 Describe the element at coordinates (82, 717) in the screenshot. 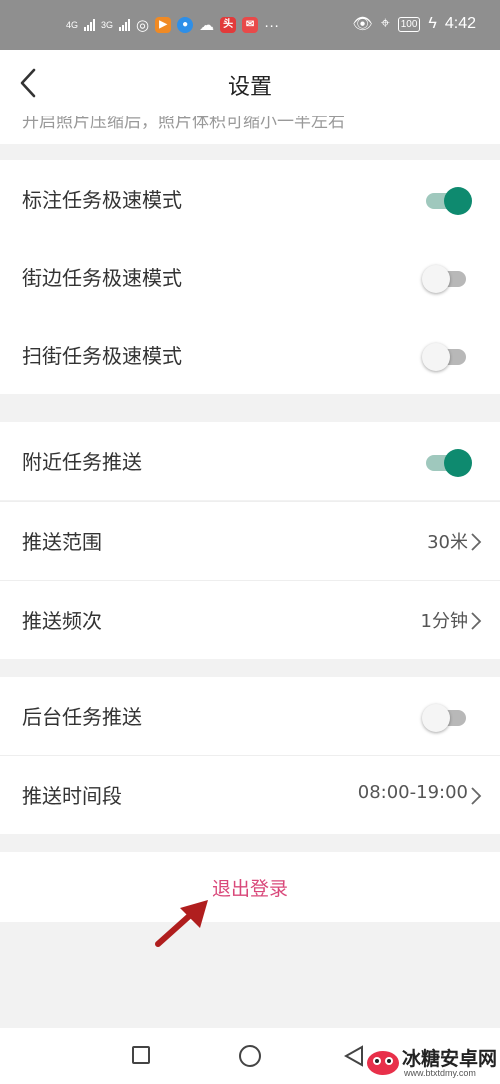

I see `row-label: 后台任务推送` at that location.